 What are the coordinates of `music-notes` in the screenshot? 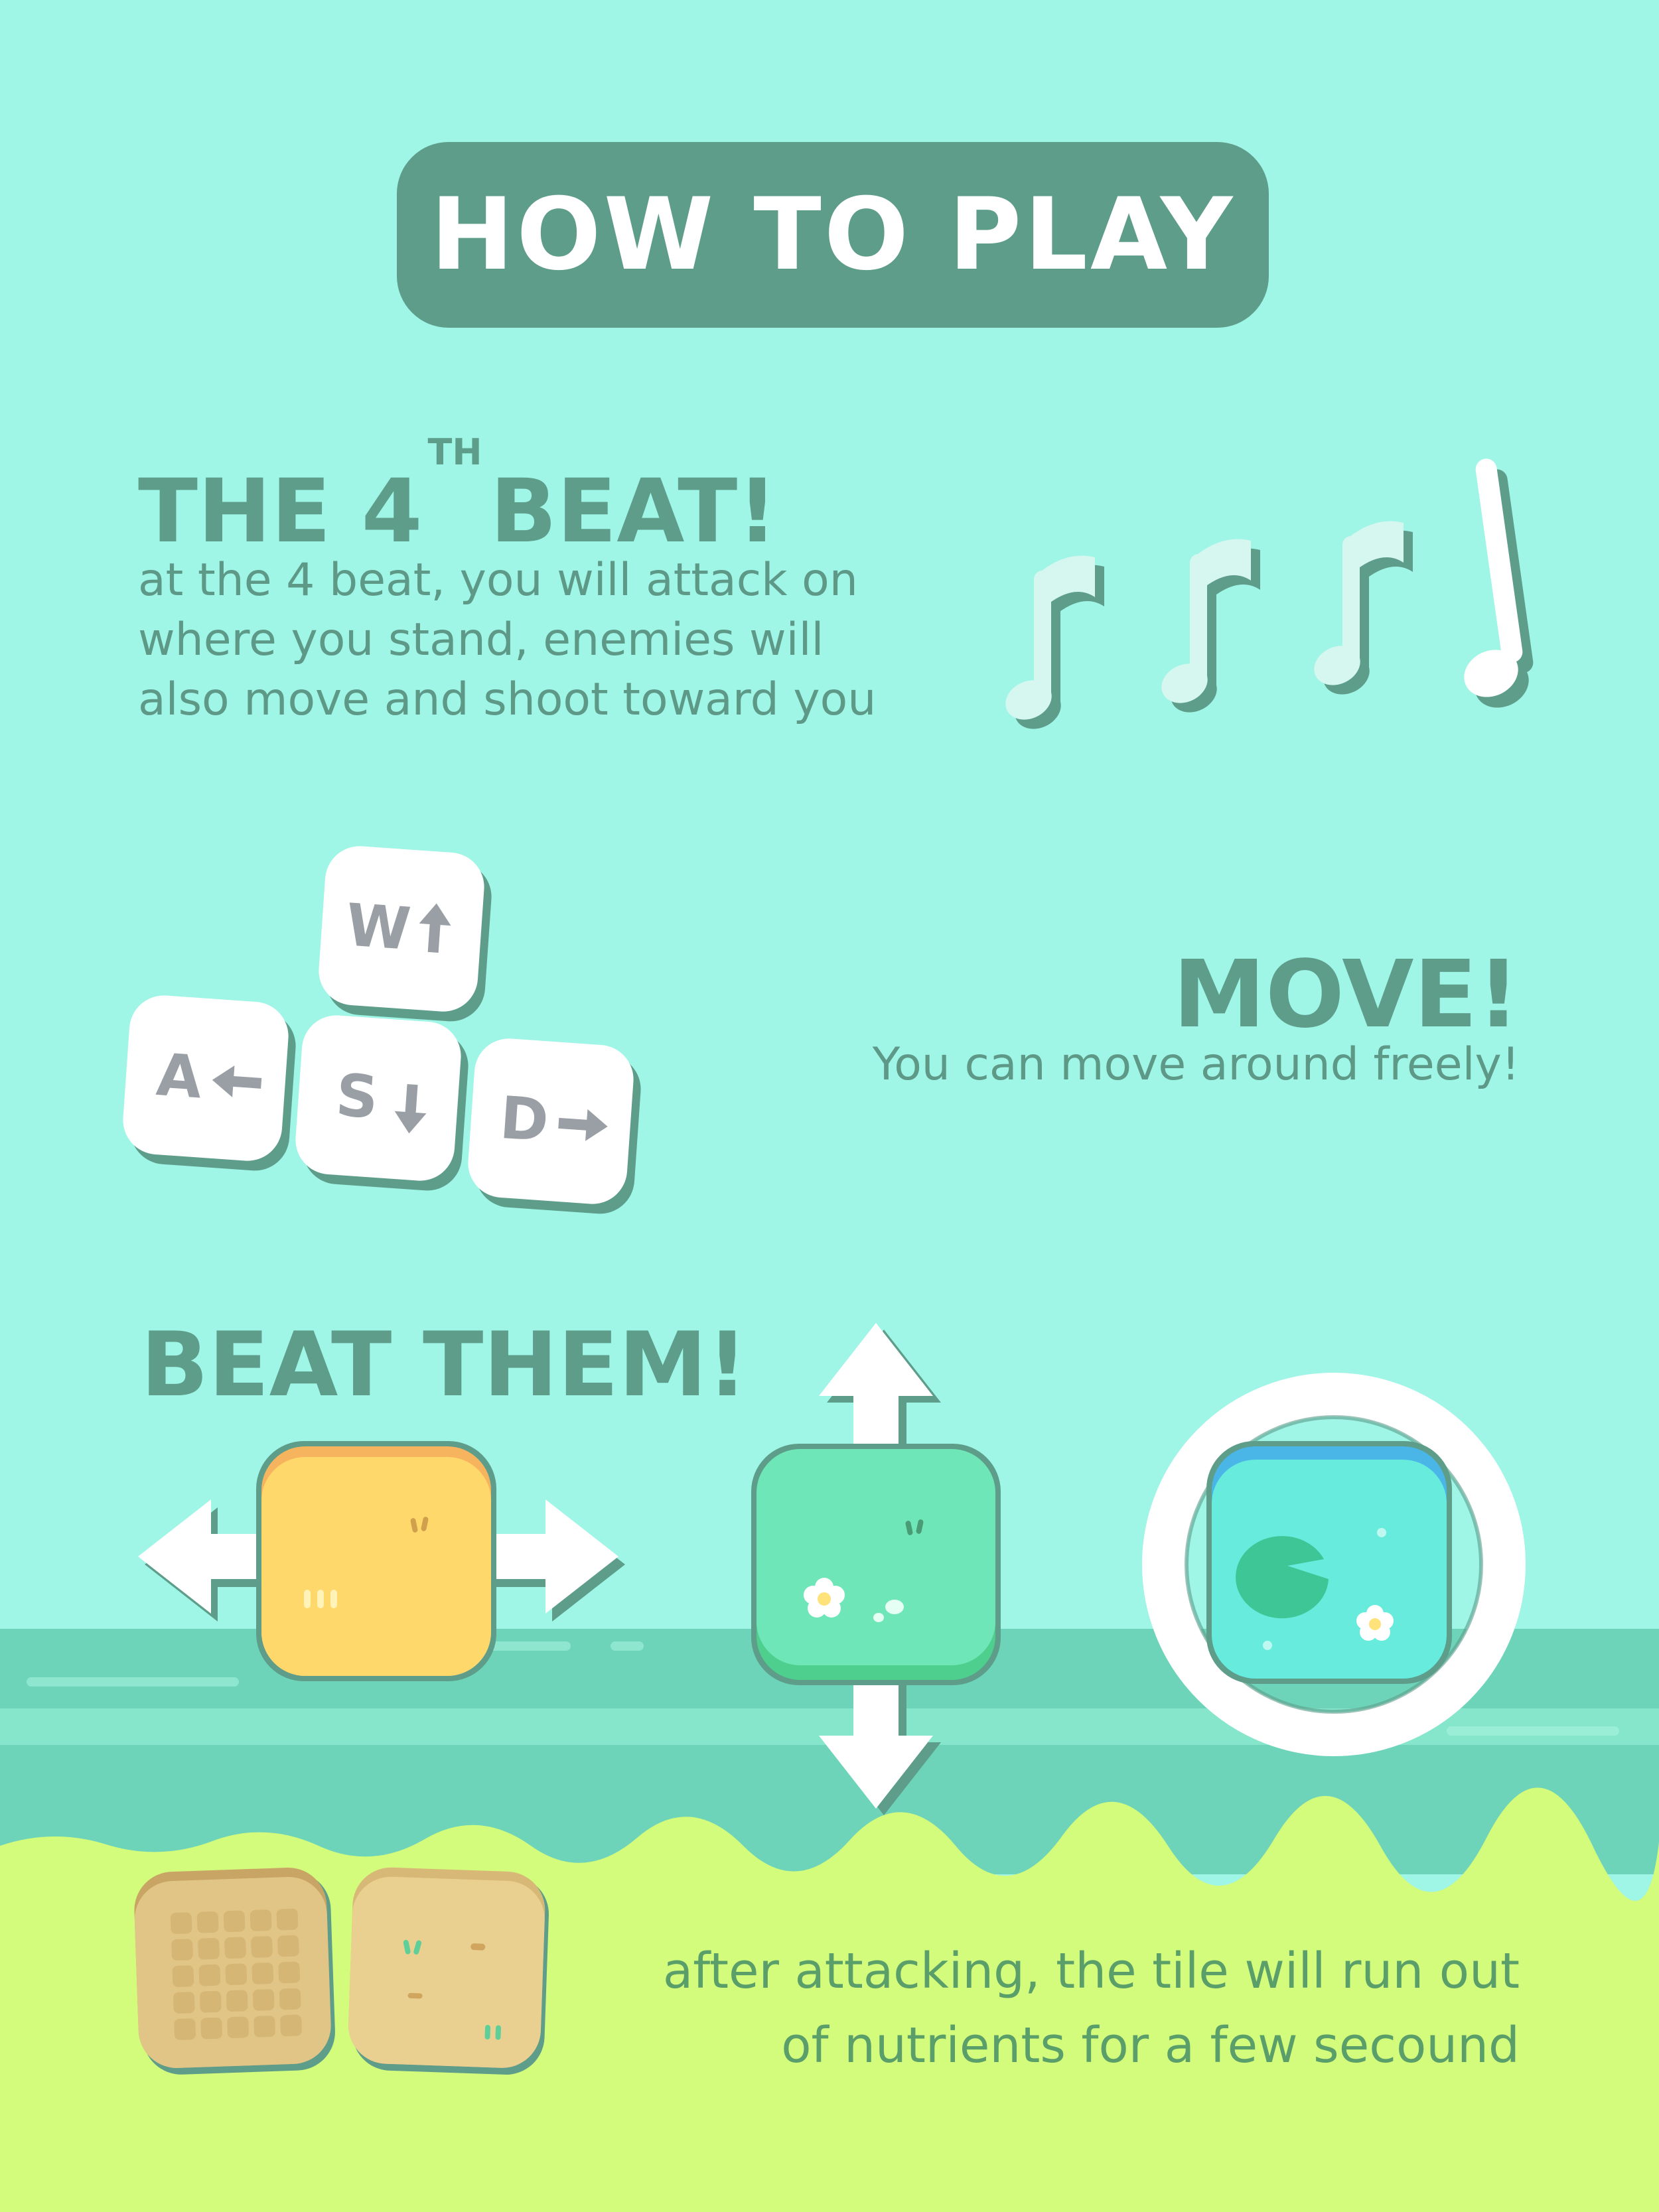 It's located at (1269, 593).